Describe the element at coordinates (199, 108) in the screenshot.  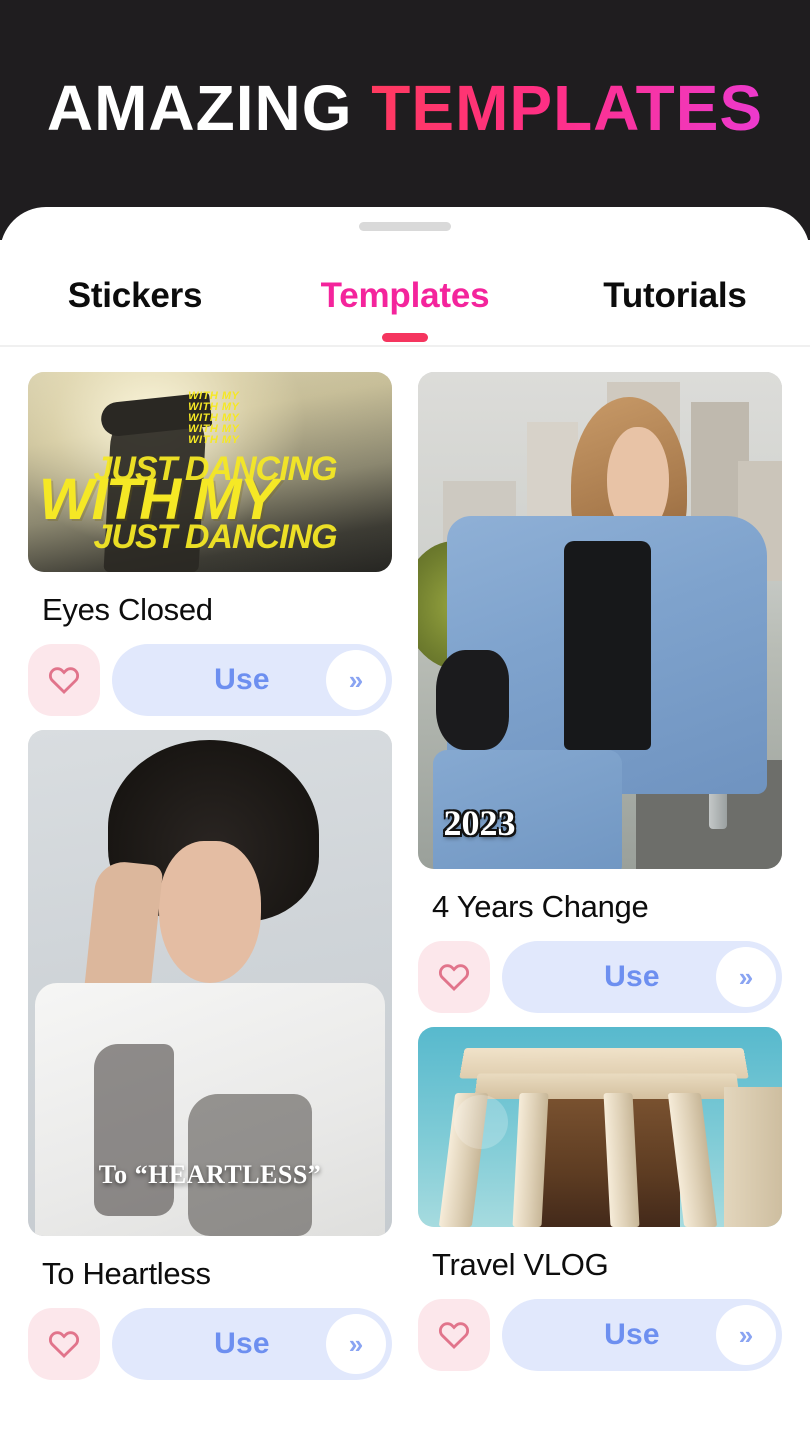
I see `promo-title-part1: AMAZING` at that location.